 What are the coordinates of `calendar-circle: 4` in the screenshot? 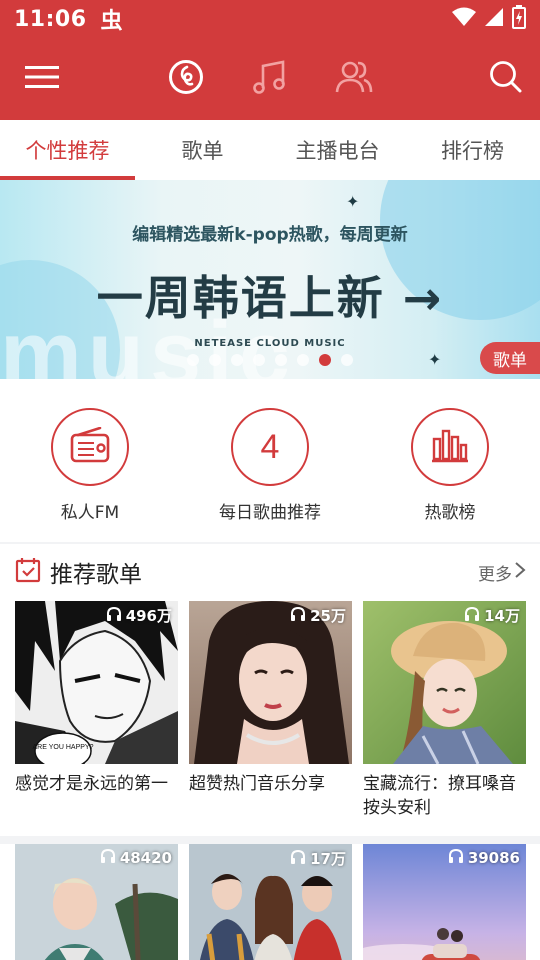 It's located at (270, 447).